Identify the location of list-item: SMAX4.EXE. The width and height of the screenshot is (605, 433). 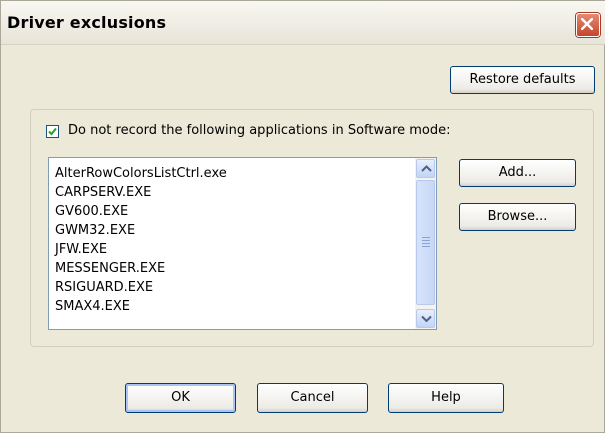
(141, 306).